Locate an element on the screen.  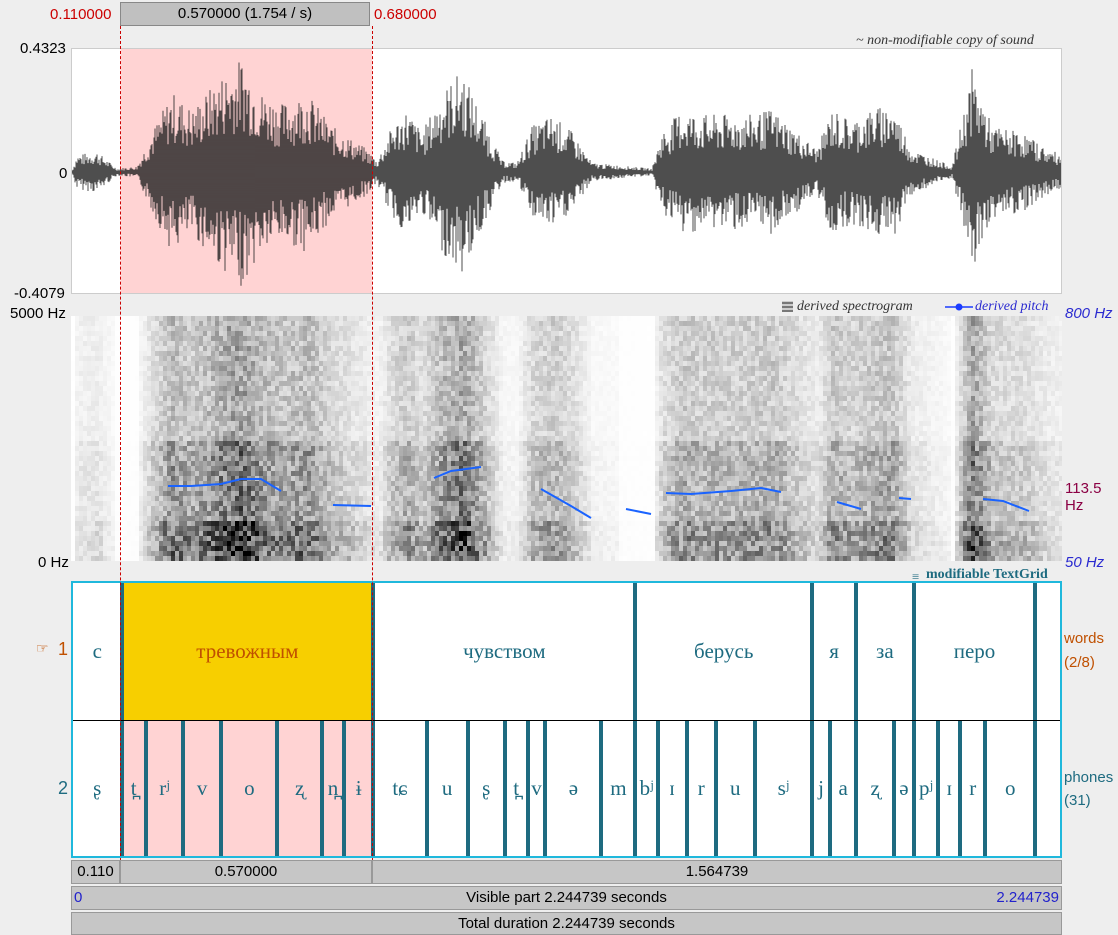
selection-start-cursor is located at coordinates (120, 443).